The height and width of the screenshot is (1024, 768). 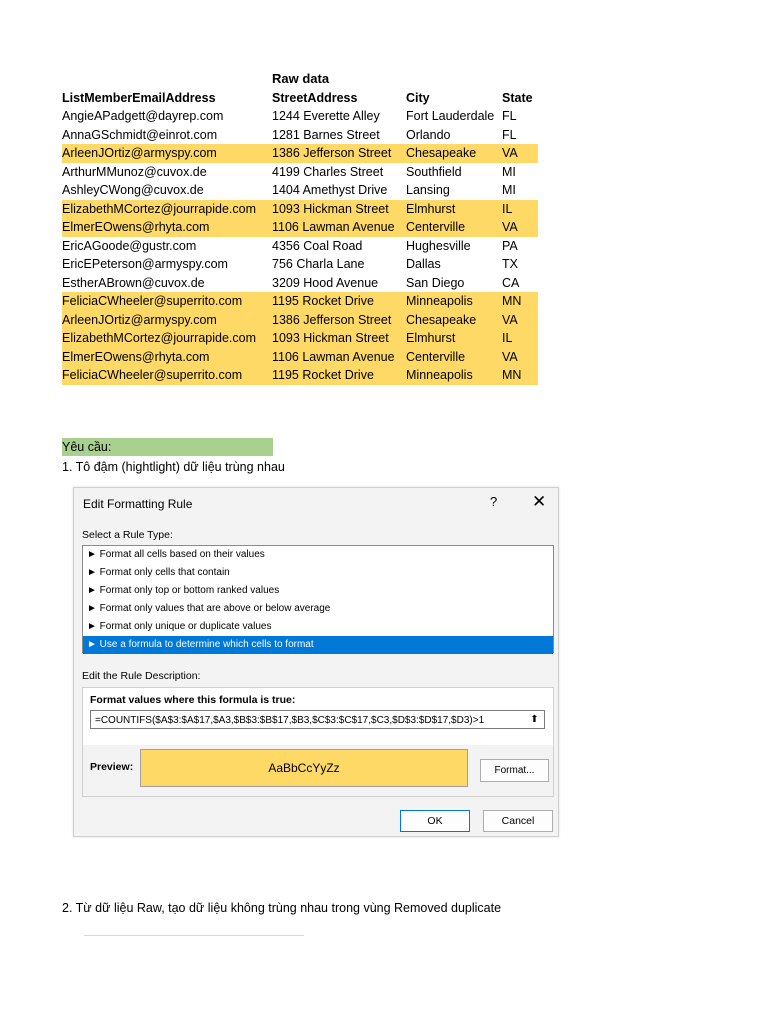 What do you see at coordinates (493, 501) in the screenshot?
I see `help-icon: ?` at bounding box center [493, 501].